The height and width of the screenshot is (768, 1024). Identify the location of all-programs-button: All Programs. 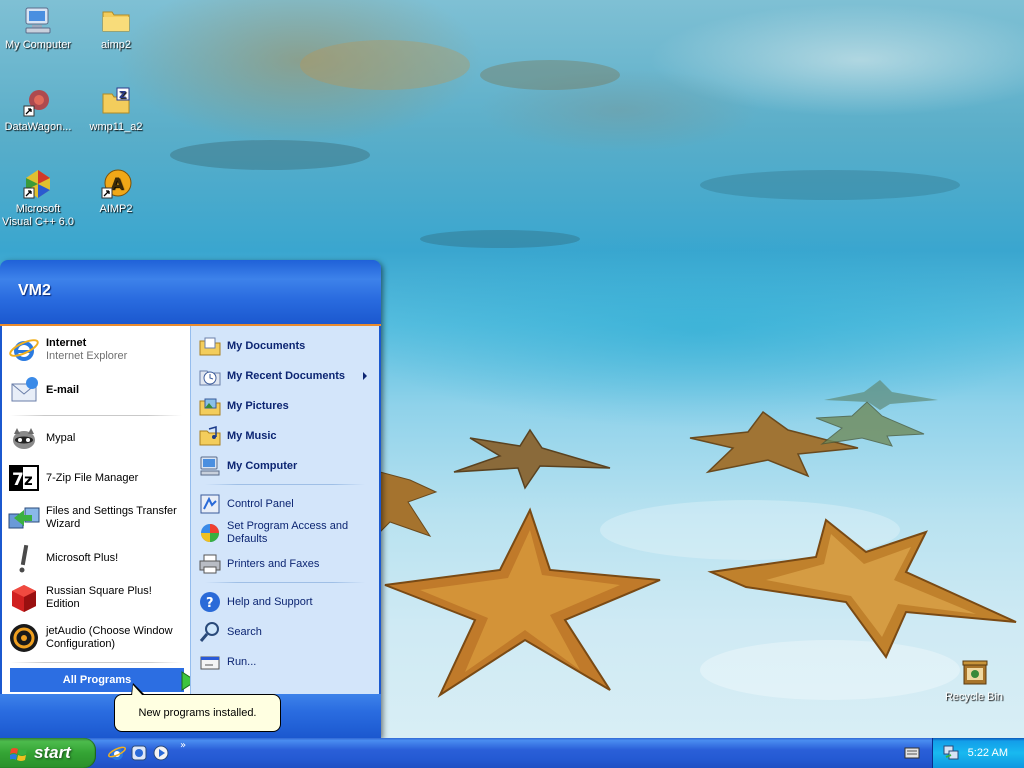
(103, 680).